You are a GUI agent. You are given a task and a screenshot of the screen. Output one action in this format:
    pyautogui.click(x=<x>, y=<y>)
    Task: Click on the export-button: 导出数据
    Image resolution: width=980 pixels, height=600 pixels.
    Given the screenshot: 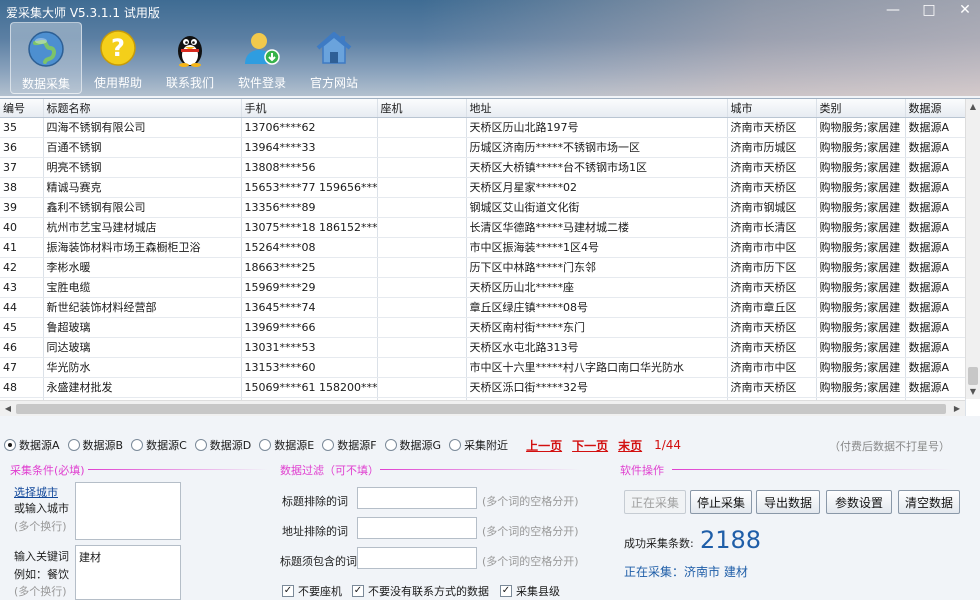 What is the action you would take?
    pyautogui.click(x=788, y=502)
    